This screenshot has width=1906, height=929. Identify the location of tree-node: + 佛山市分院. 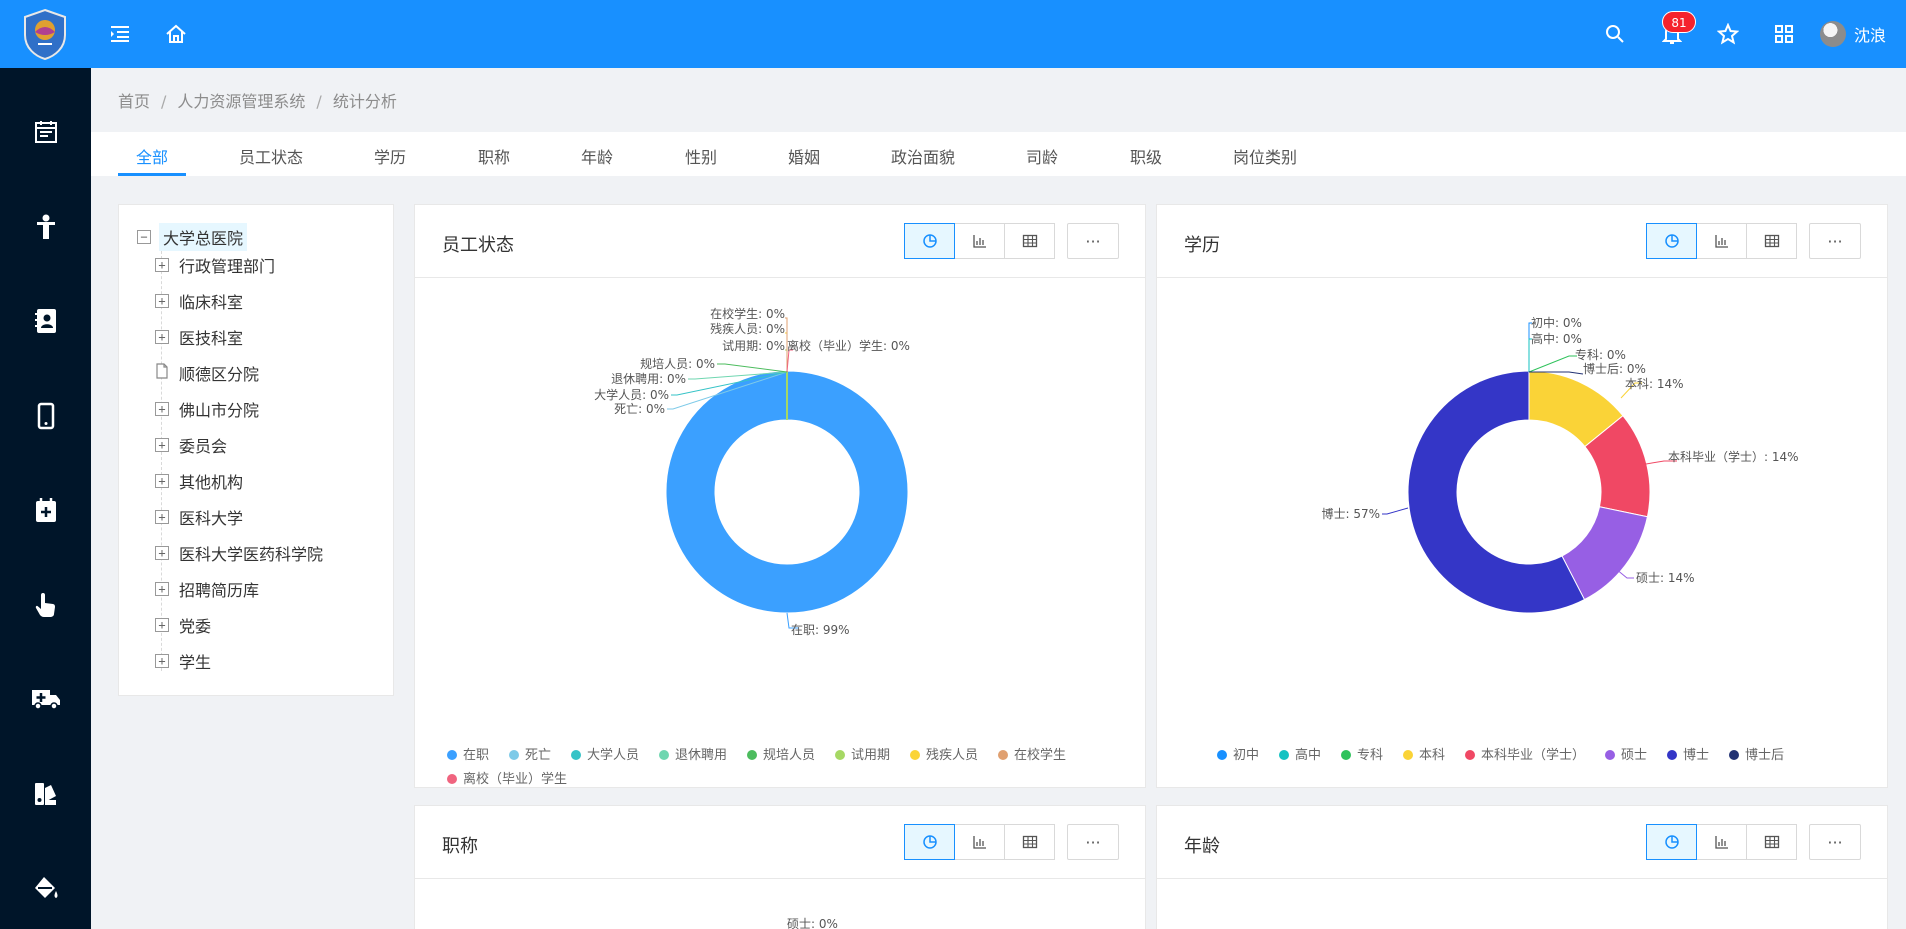
(207, 409).